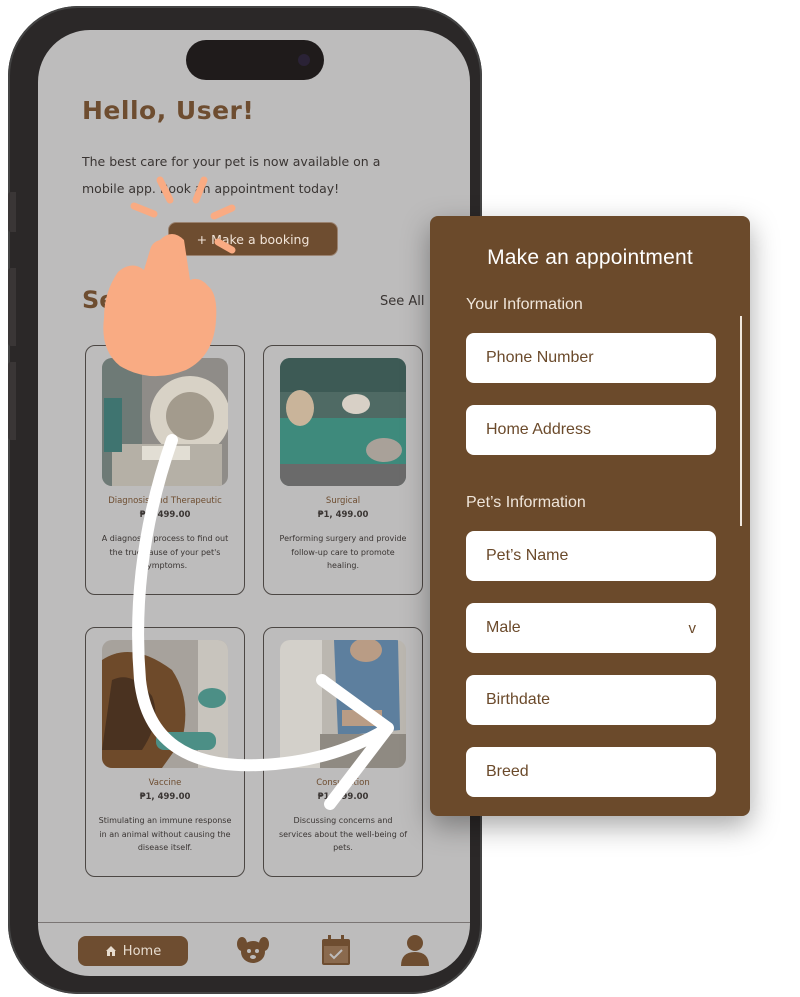 The image size is (800, 997). What do you see at coordinates (591, 556) in the screenshot?
I see `pet-name-field: Pet’s Name` at bounding box center [591, 556].